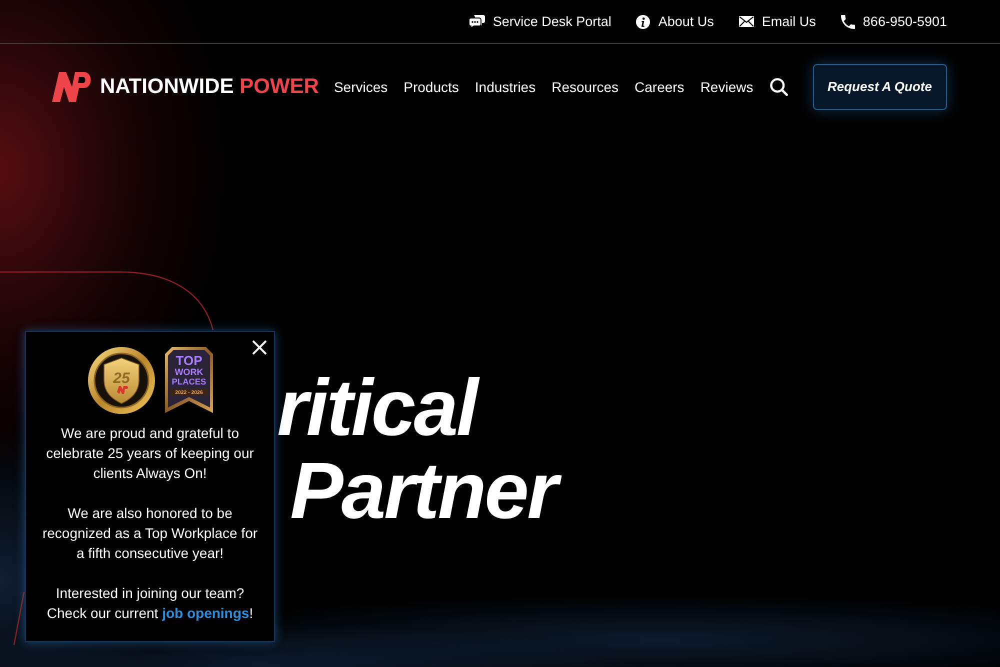 This screenshot has height=667, width=1000. I want to click on nav-link: Resources, so click(585, 86).